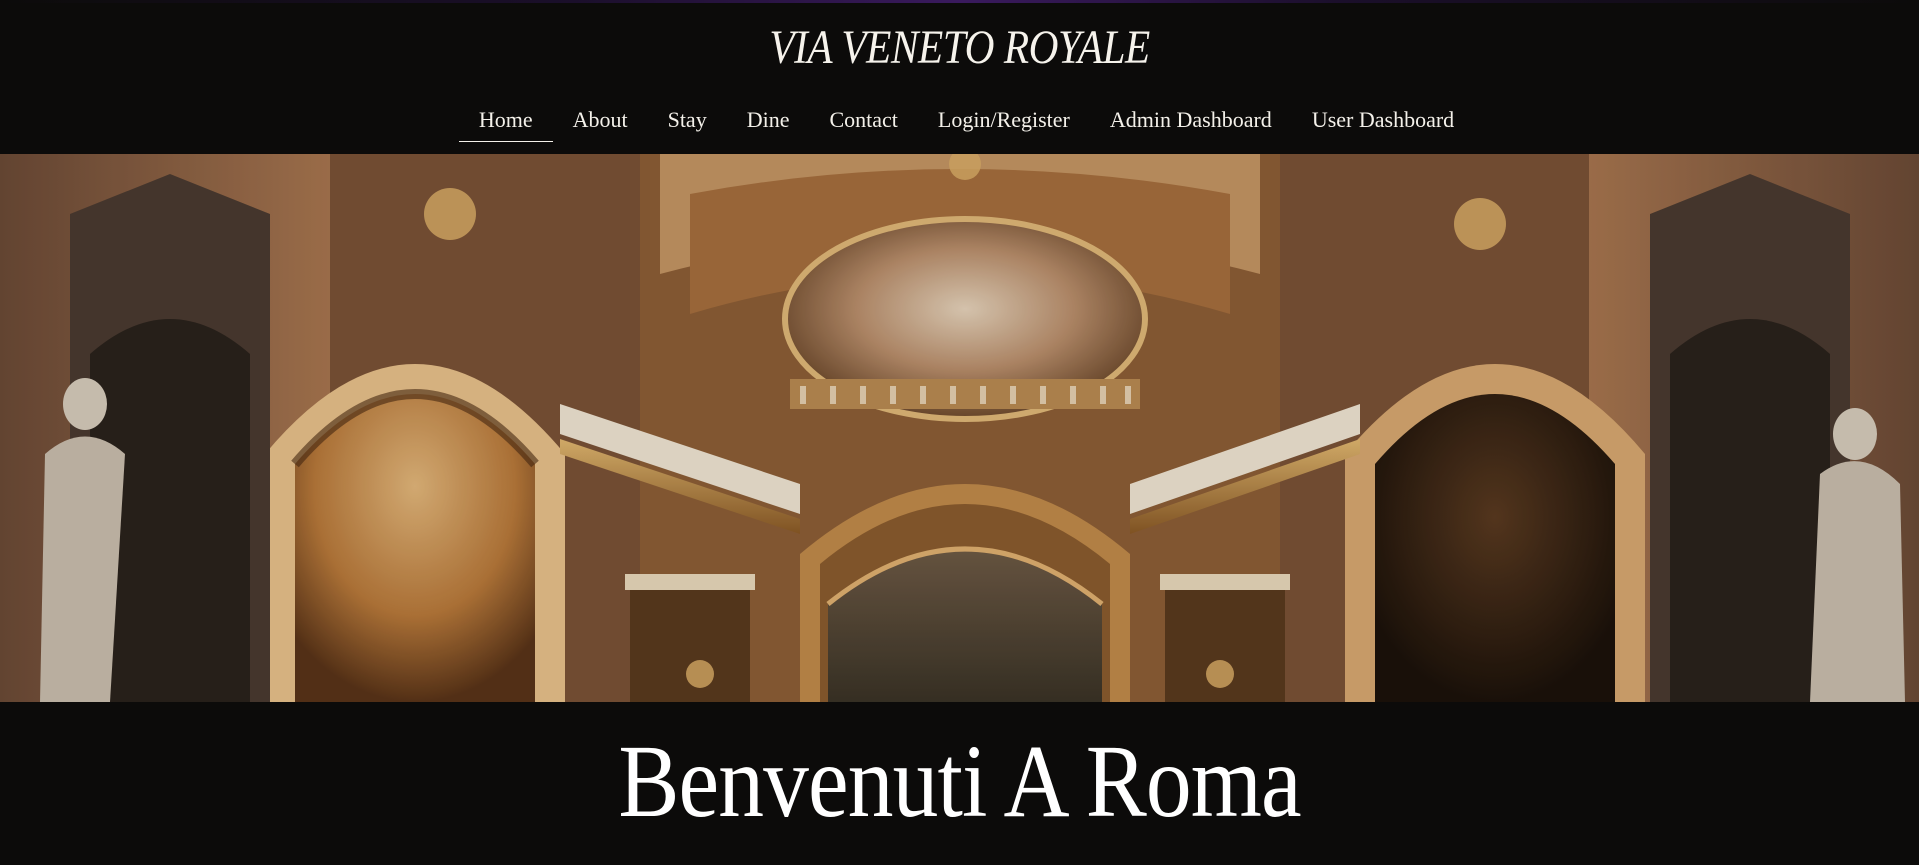  I want to click on nav-about: About, so click(600, 121).